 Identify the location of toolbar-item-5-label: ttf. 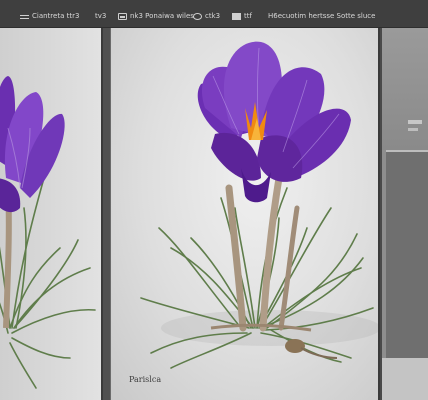
(248, 16).